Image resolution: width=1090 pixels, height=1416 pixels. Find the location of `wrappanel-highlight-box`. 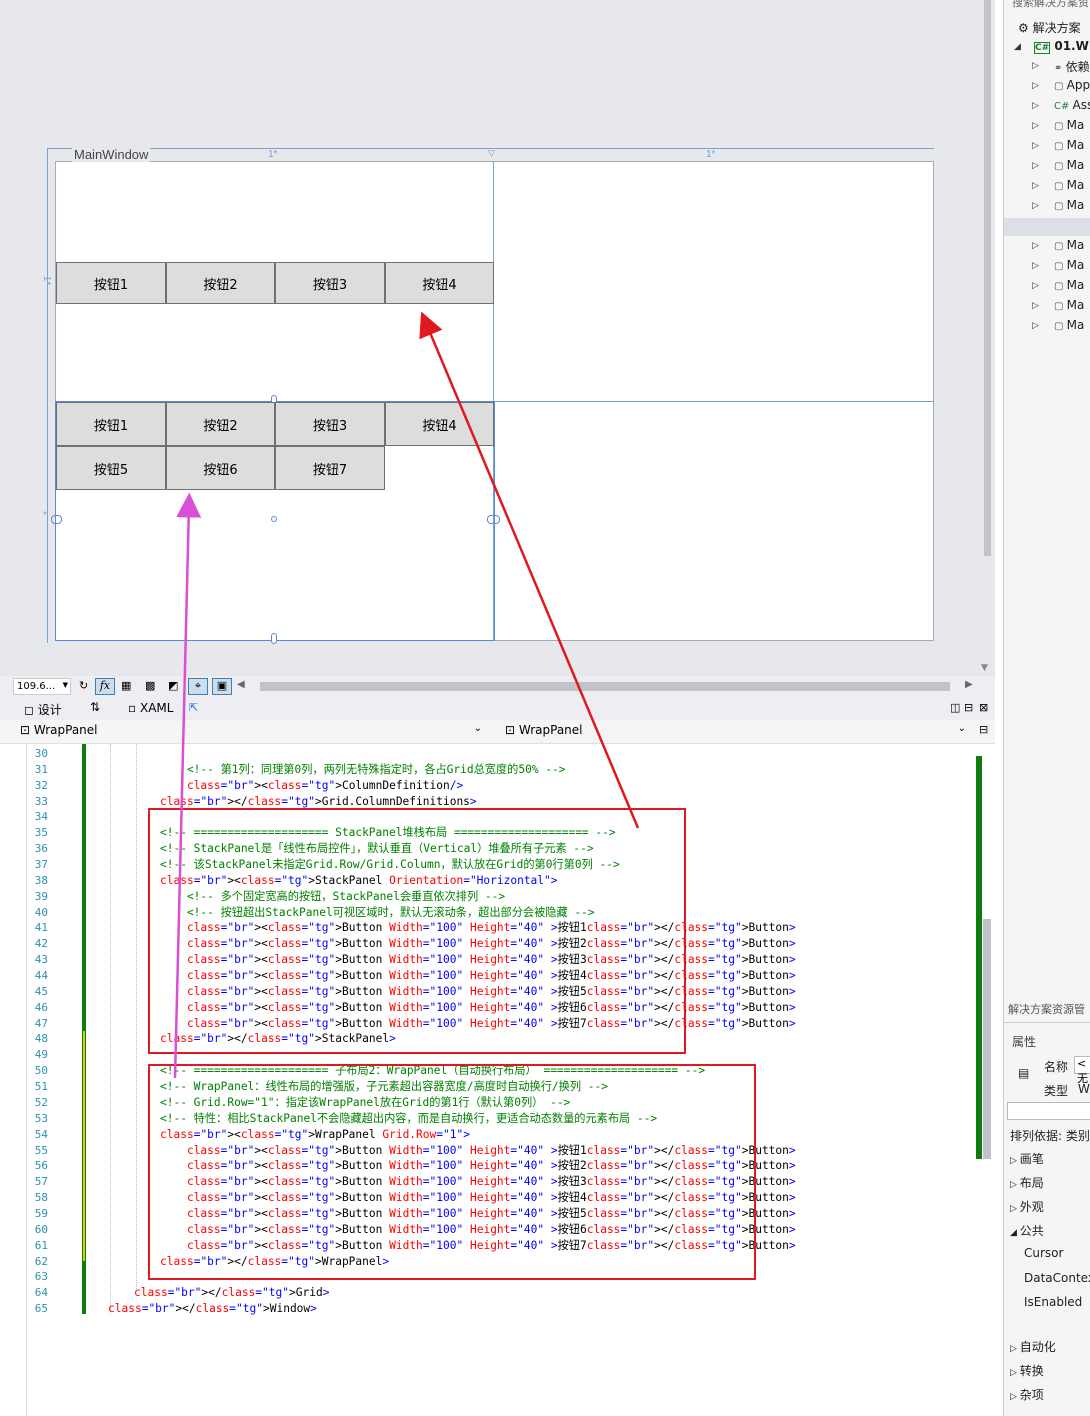

wrappanel-highlight-box is located at coordinates (452, 1172).